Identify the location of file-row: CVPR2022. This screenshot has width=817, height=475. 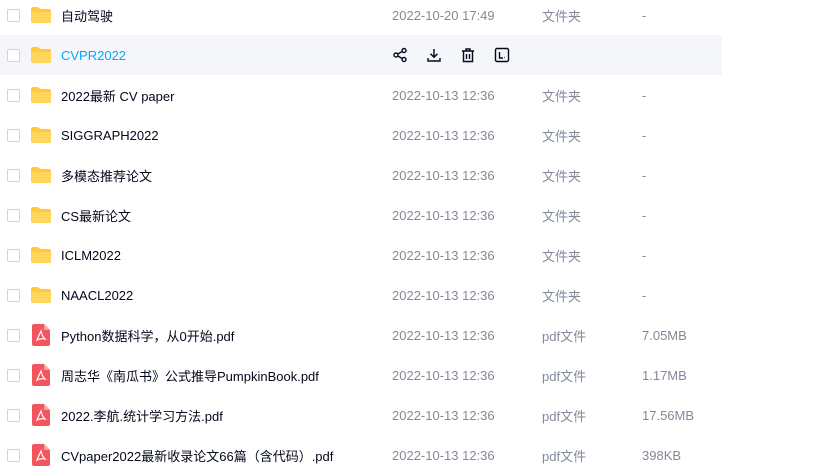
(361, 55).